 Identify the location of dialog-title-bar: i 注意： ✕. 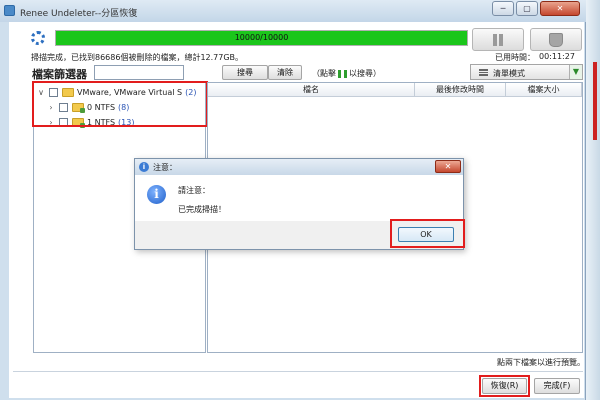
(299, 167).